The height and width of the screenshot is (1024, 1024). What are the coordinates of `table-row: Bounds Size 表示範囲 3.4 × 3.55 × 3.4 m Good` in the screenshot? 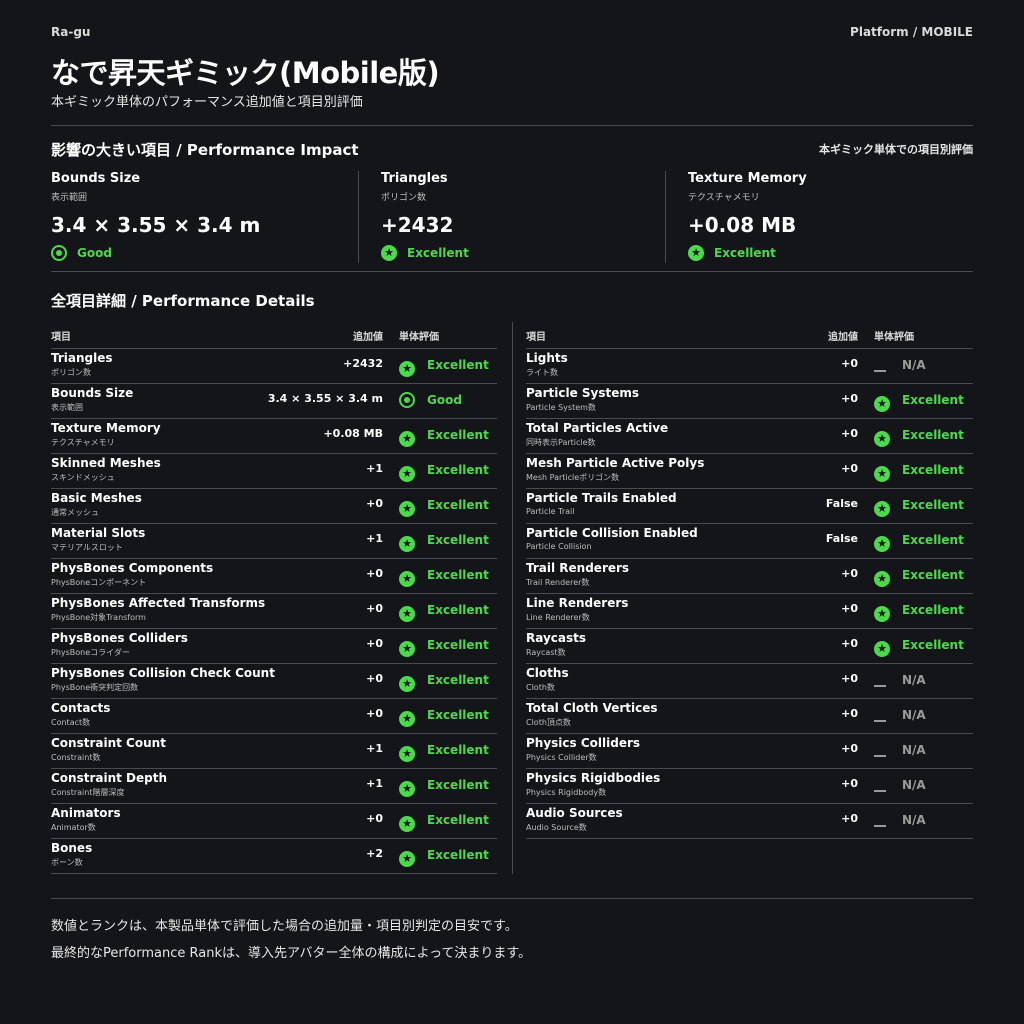 It's located at (274, 401).